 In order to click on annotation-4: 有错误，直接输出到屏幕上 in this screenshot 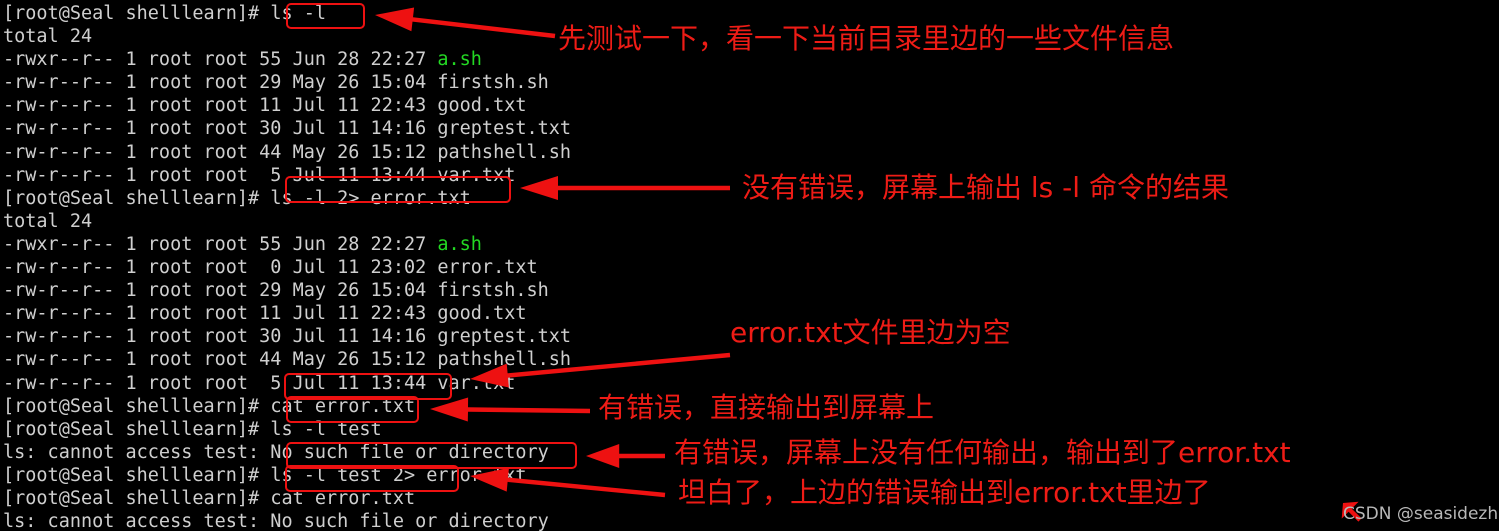, I will do `click(766, 407)`.